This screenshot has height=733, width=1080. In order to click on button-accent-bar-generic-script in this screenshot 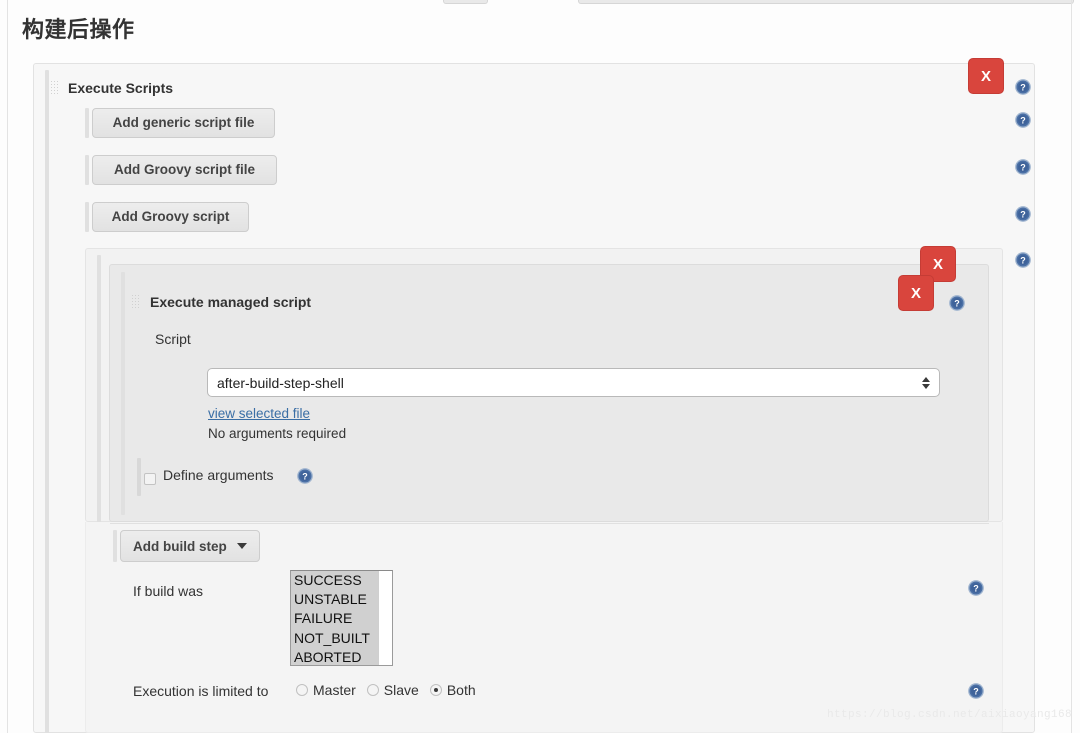, I will do `click(87, 123)`.